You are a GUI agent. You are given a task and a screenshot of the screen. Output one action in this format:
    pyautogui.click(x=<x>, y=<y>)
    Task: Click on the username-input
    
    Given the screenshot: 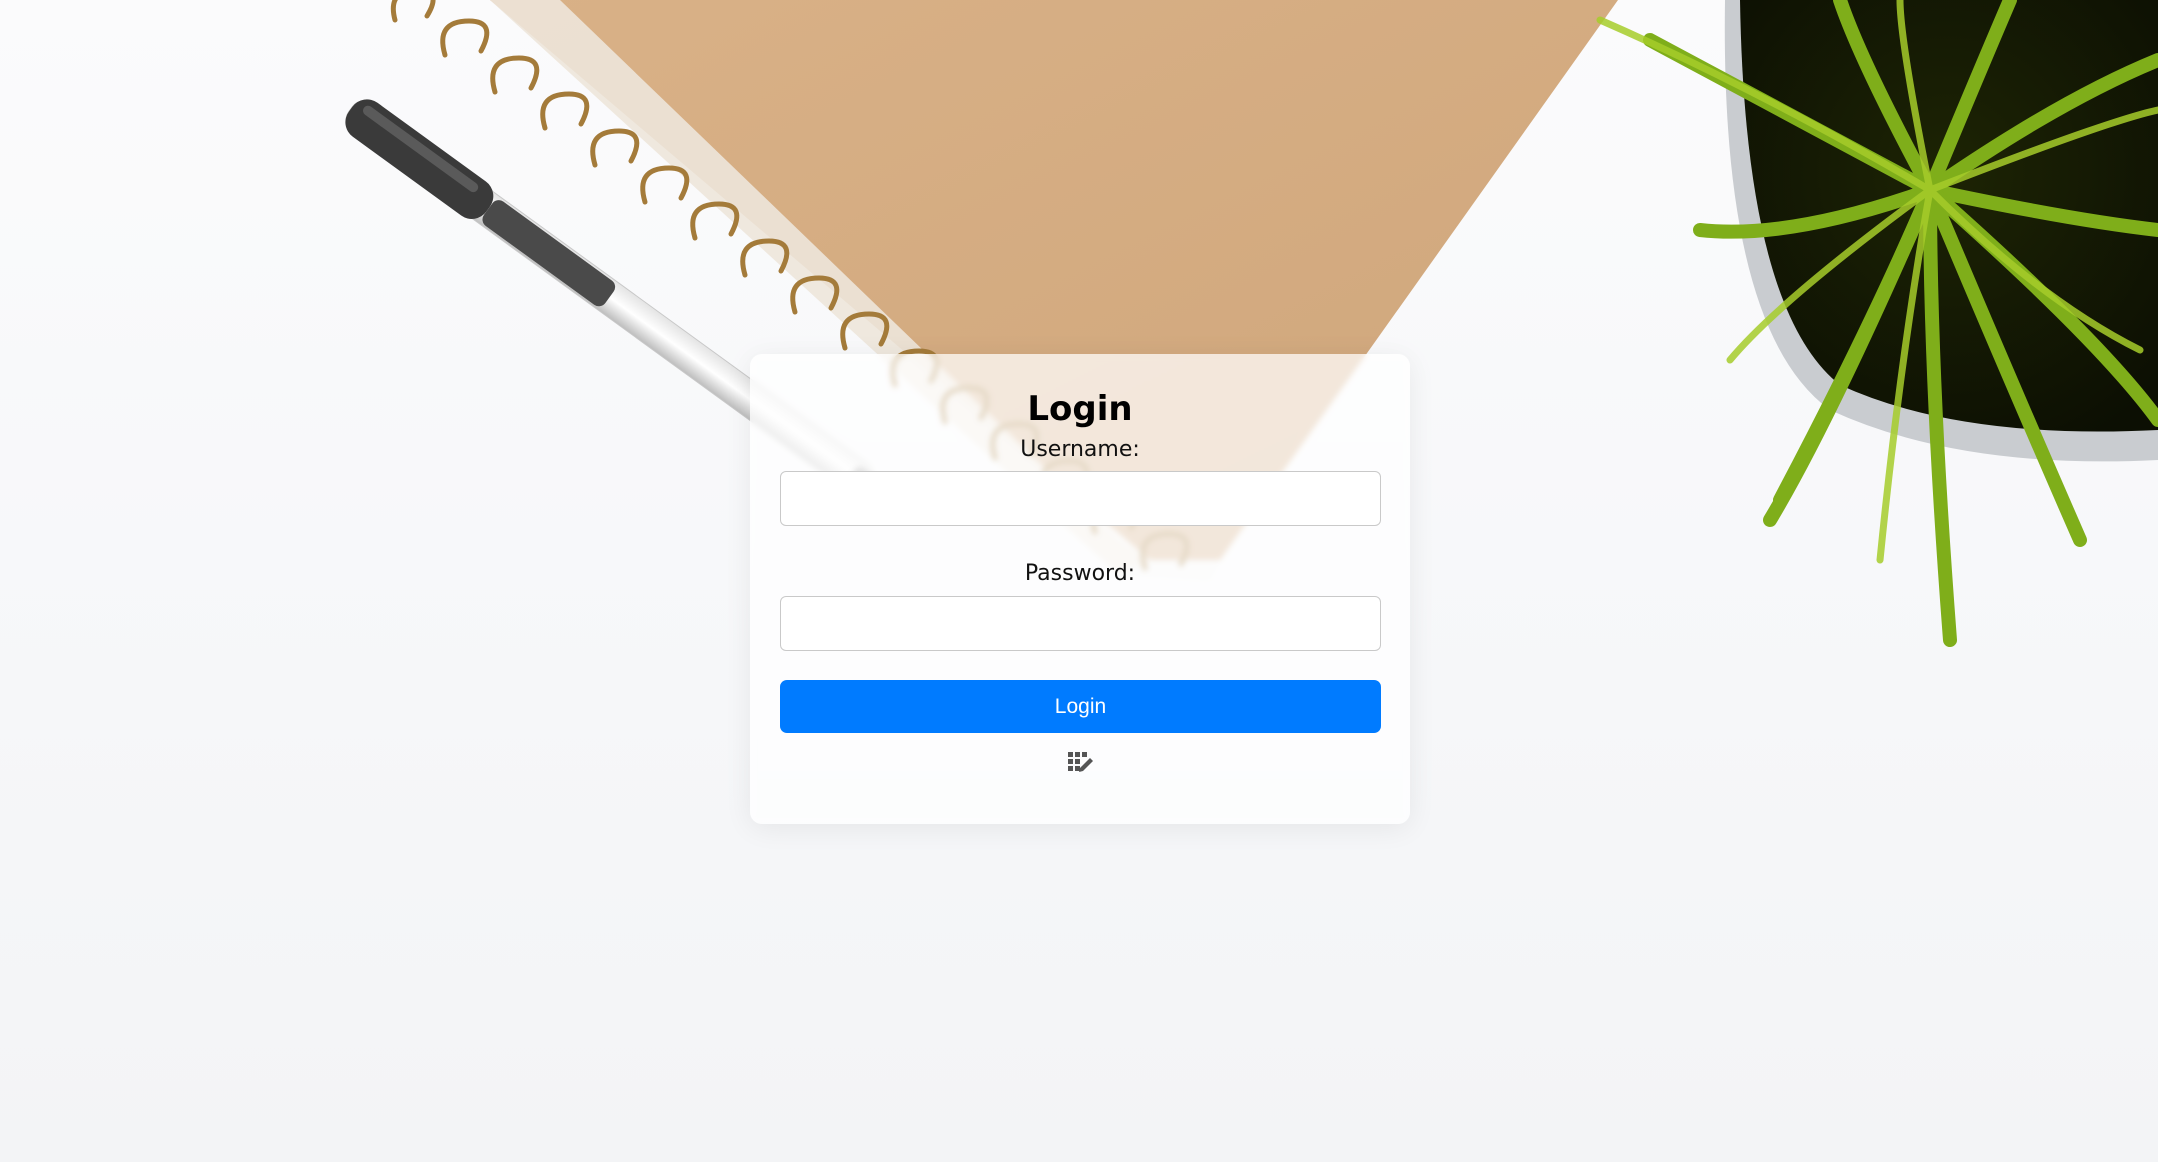 What is the action you would take?
    pyautogui.click(x=1080, y=498)
    